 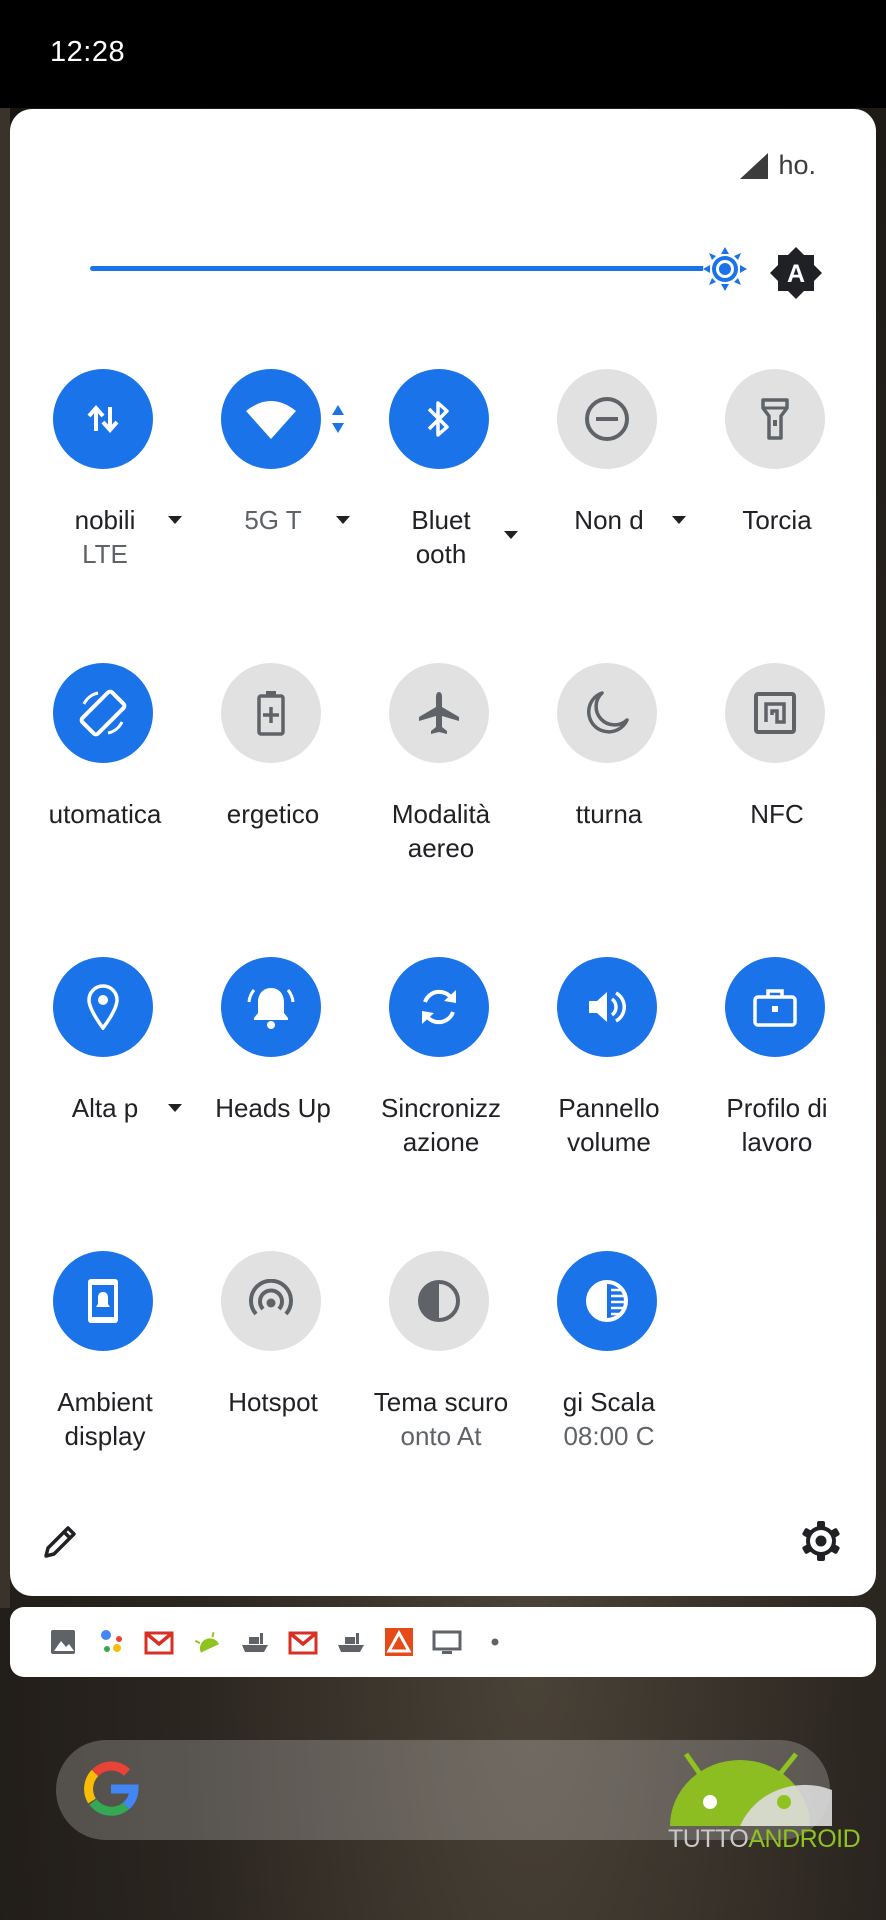 I want to click on tile-label: NFC, so click(x=777, y=814).